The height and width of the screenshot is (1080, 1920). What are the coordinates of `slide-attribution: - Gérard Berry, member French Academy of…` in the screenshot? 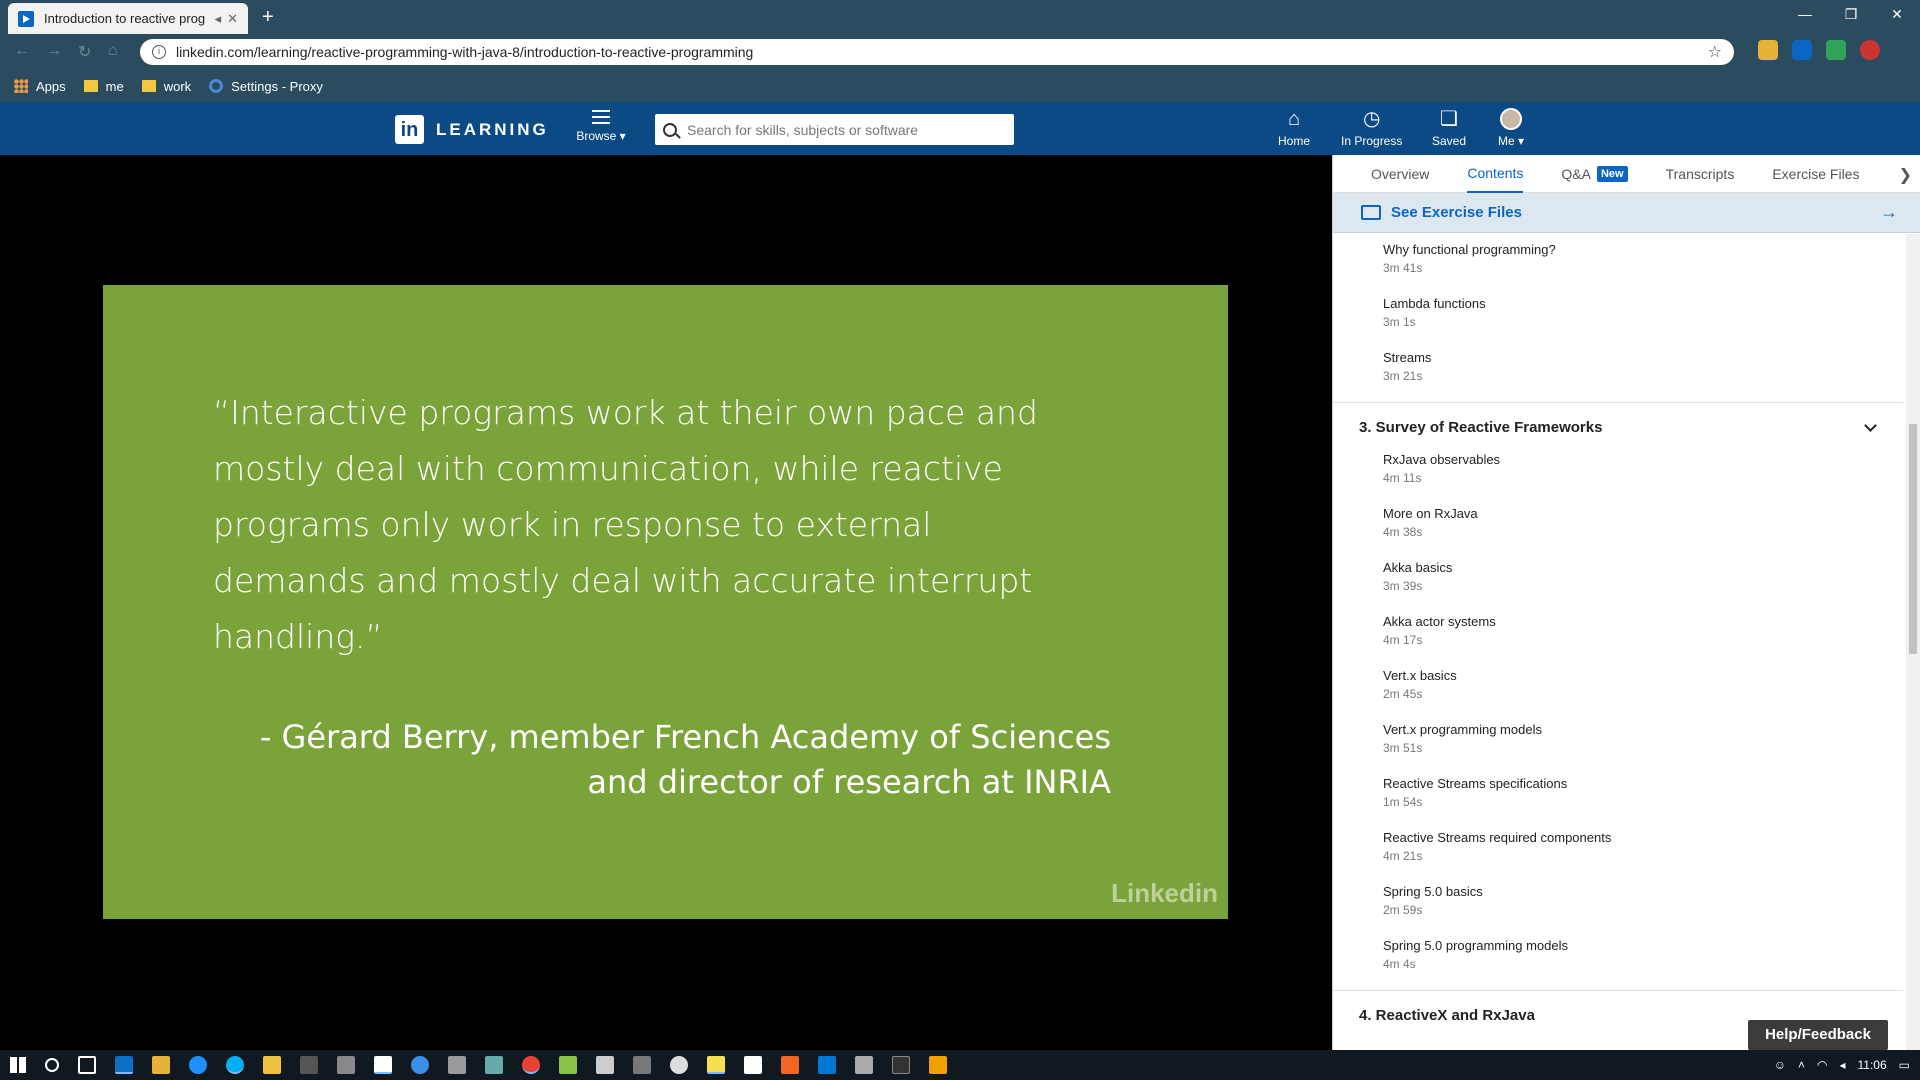 It's located at (685, 759).